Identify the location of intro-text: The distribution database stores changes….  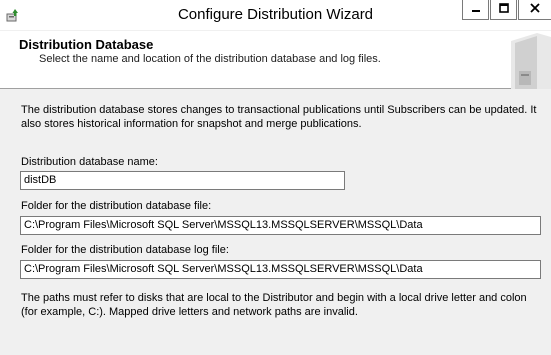
(279, 117).